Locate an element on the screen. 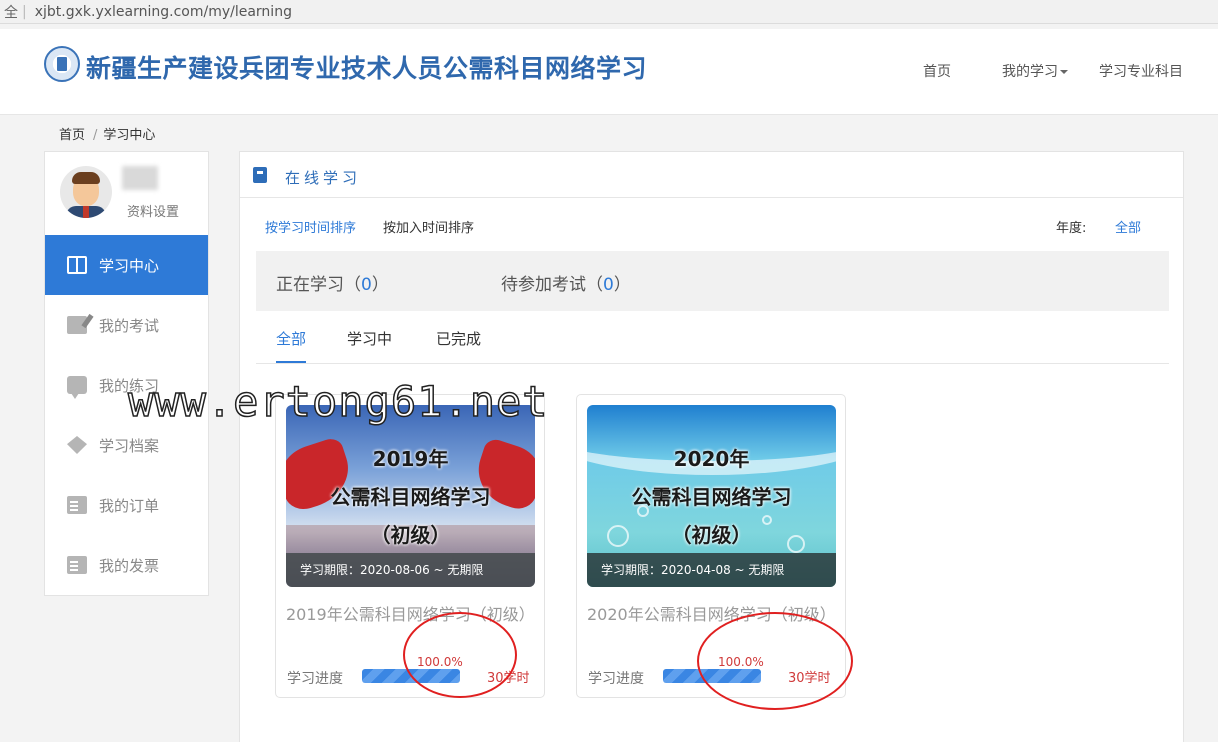 This screenshot has width=1218, height=742. chevron-down-icon is located at coordinates (1064, 72).